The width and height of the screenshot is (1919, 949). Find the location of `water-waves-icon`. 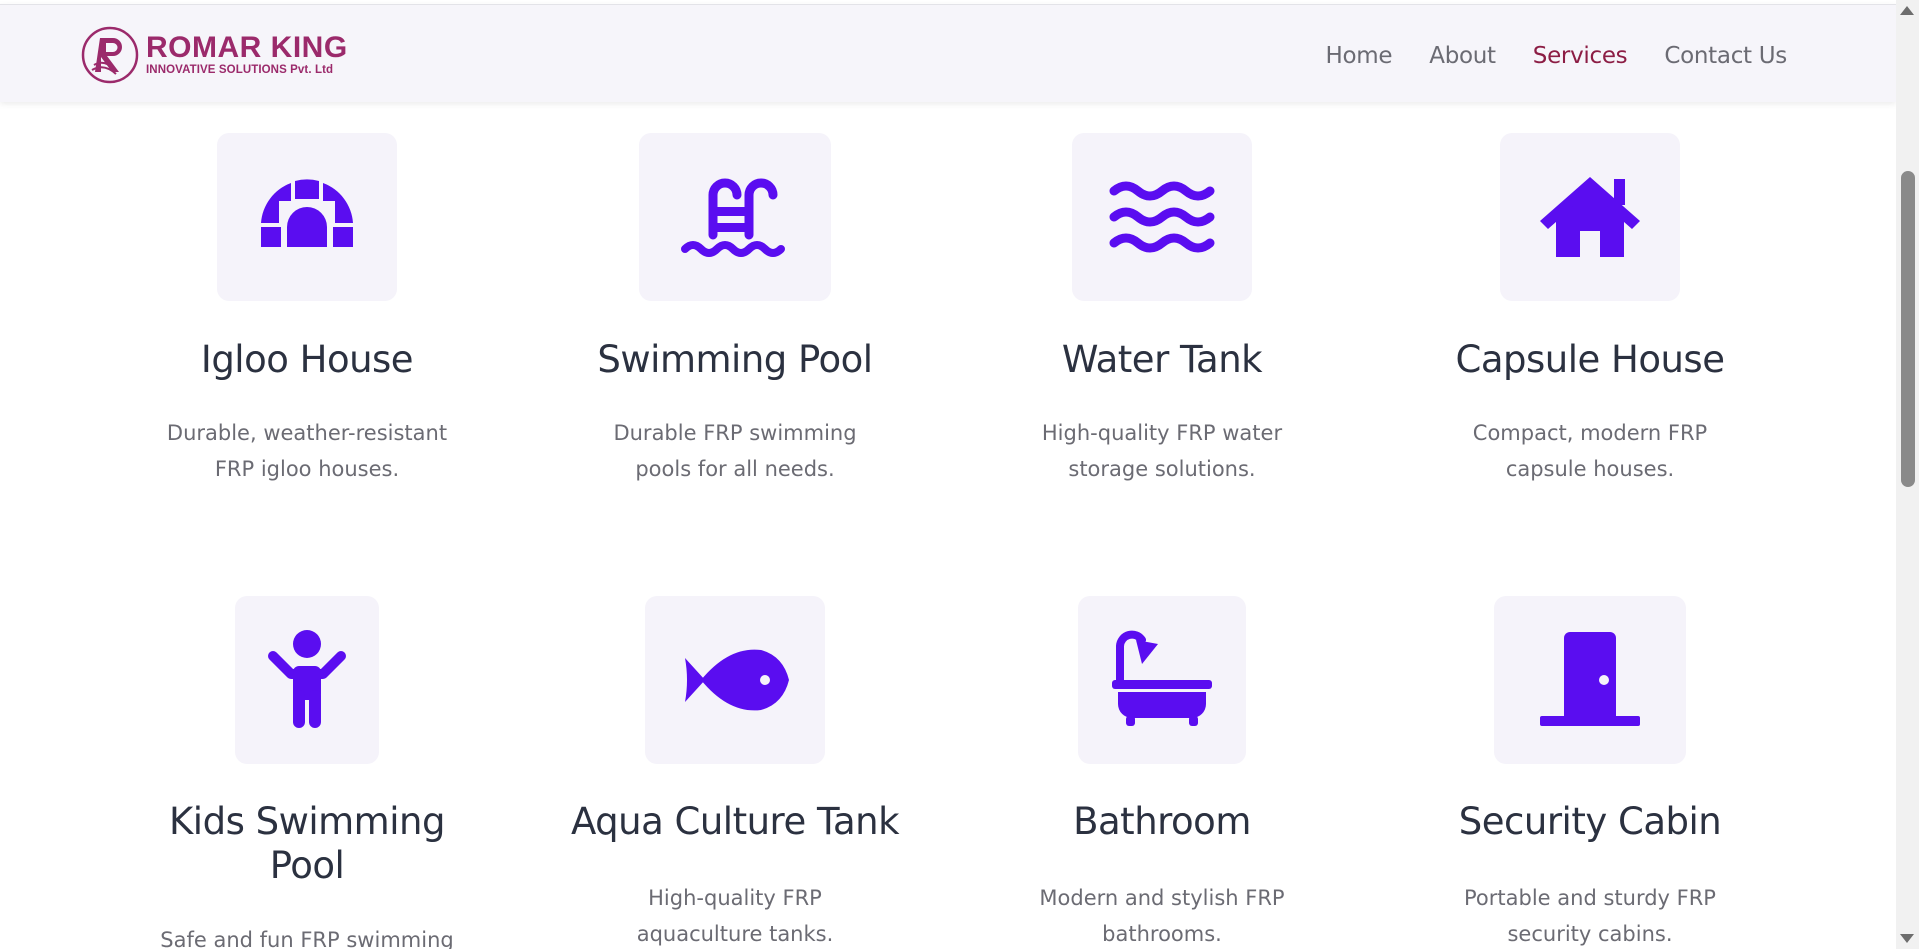

water-waves-icon is located at coordinates (1162, 217).